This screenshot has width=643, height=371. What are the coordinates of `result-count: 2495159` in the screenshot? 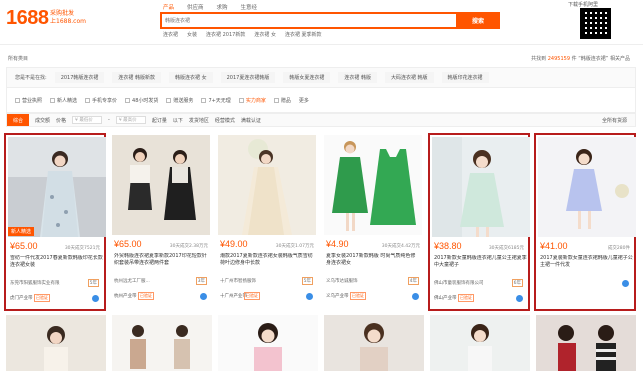 It's located at (559, 59).